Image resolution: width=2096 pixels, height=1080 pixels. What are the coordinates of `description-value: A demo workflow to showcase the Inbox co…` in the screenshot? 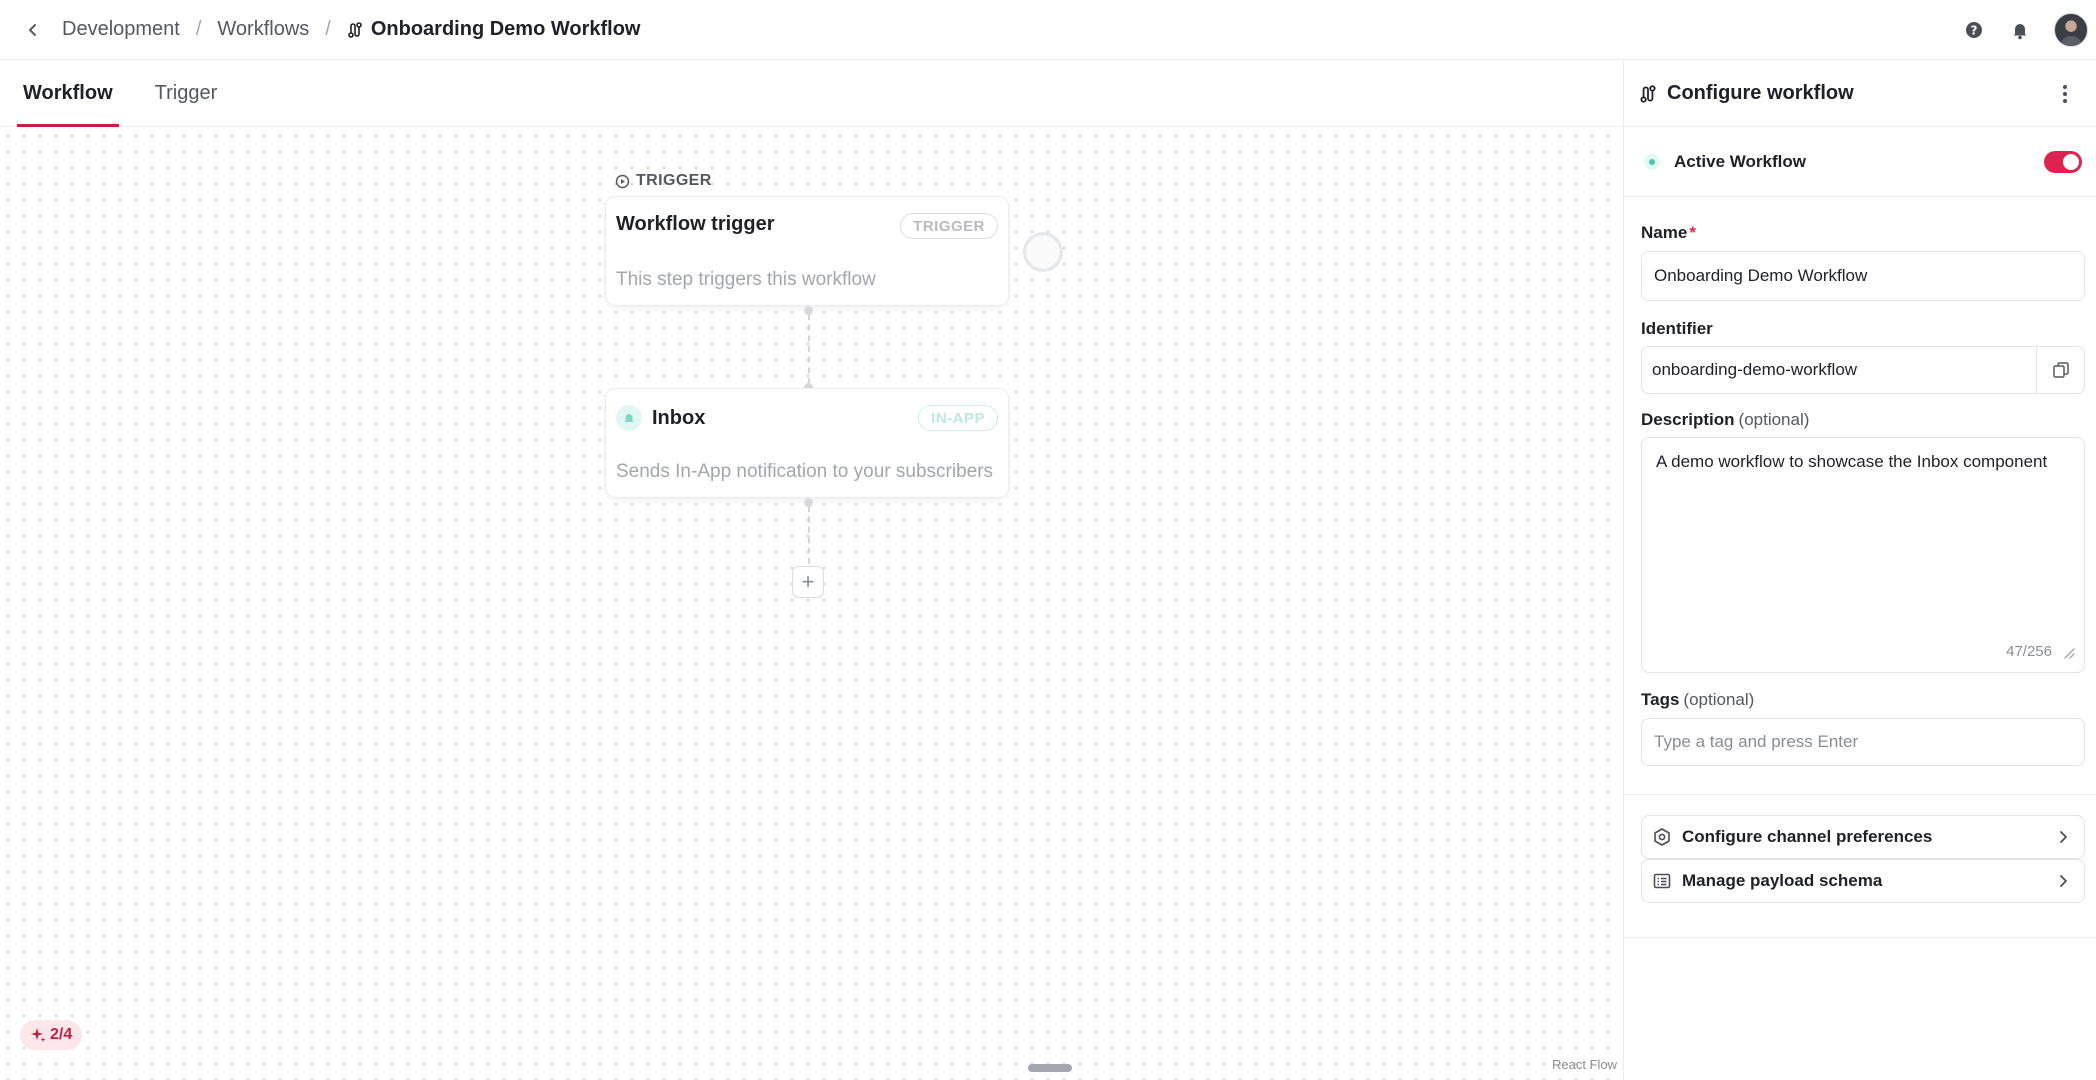 It's located at (1852, 461).